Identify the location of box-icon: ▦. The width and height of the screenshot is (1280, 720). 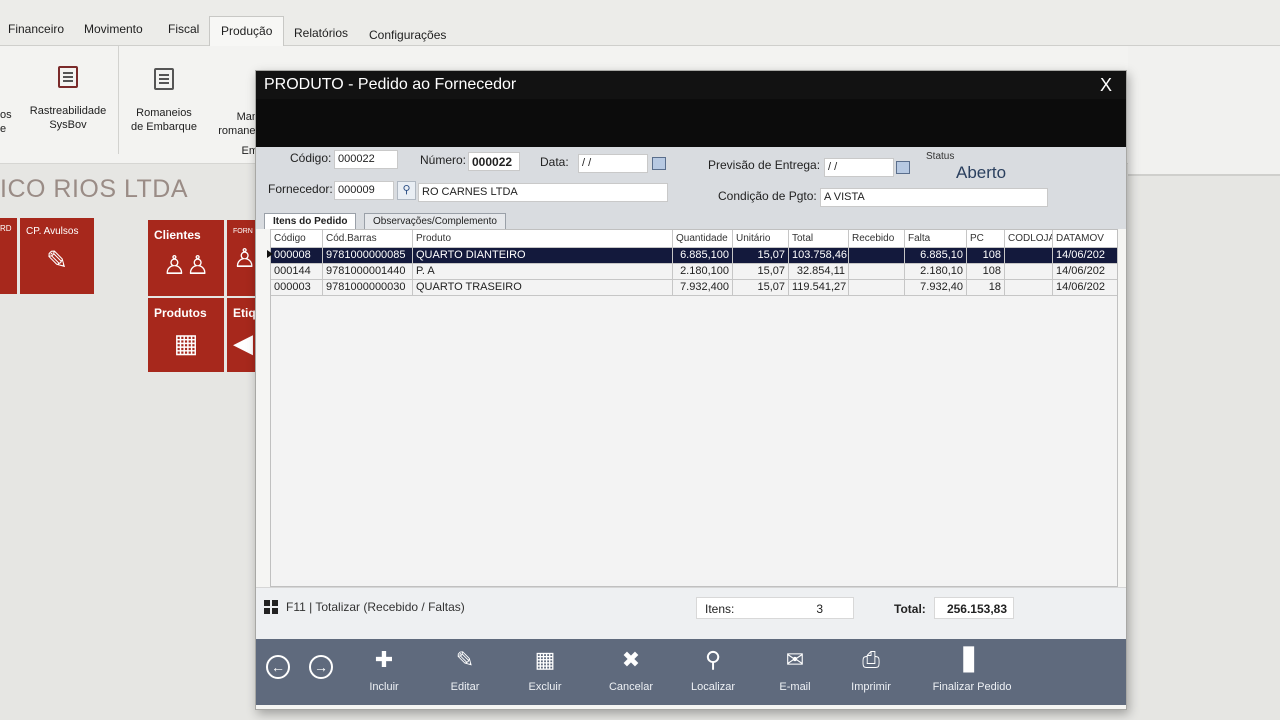
(186, 343).